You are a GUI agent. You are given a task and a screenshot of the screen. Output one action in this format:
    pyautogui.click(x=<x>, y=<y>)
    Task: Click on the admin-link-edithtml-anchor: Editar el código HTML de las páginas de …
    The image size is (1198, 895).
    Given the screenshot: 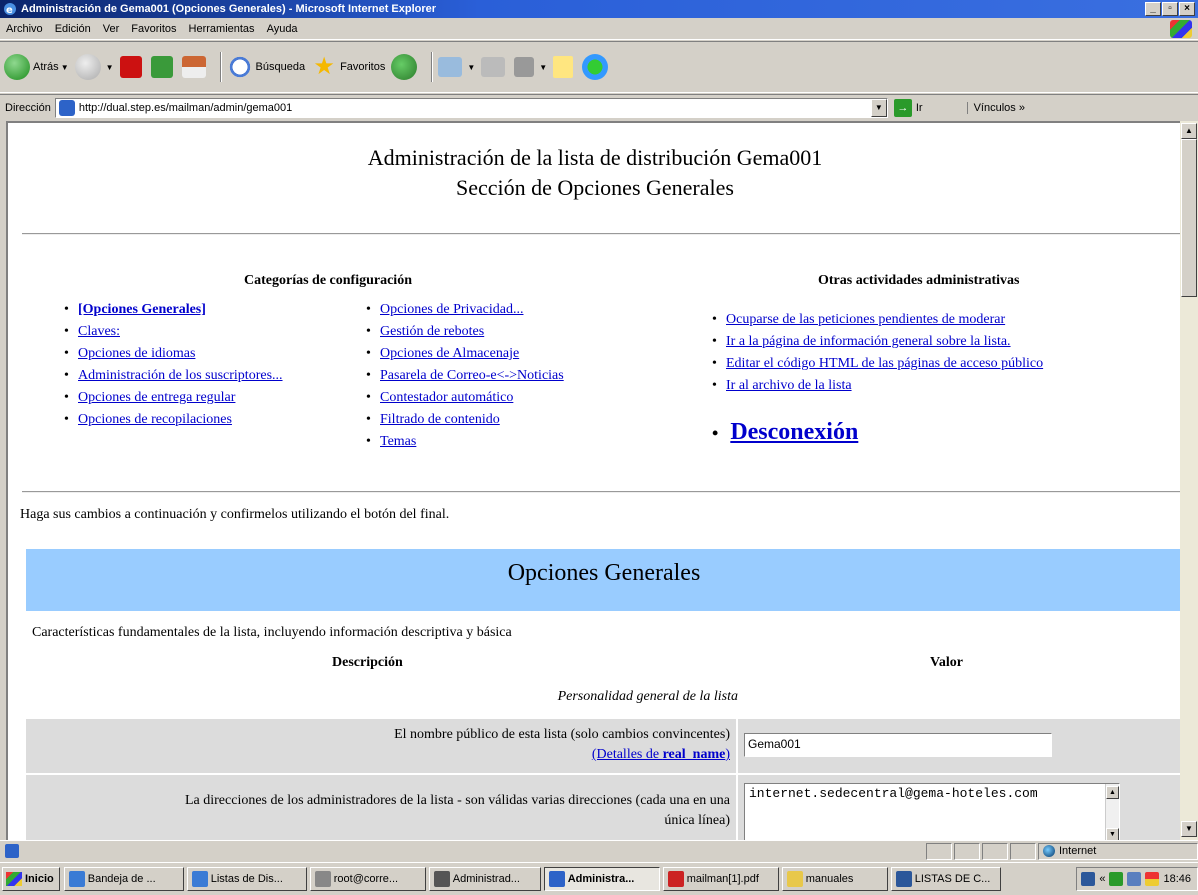 What is the action you would take?
    pyautogui.click(x=884, y=363)
    